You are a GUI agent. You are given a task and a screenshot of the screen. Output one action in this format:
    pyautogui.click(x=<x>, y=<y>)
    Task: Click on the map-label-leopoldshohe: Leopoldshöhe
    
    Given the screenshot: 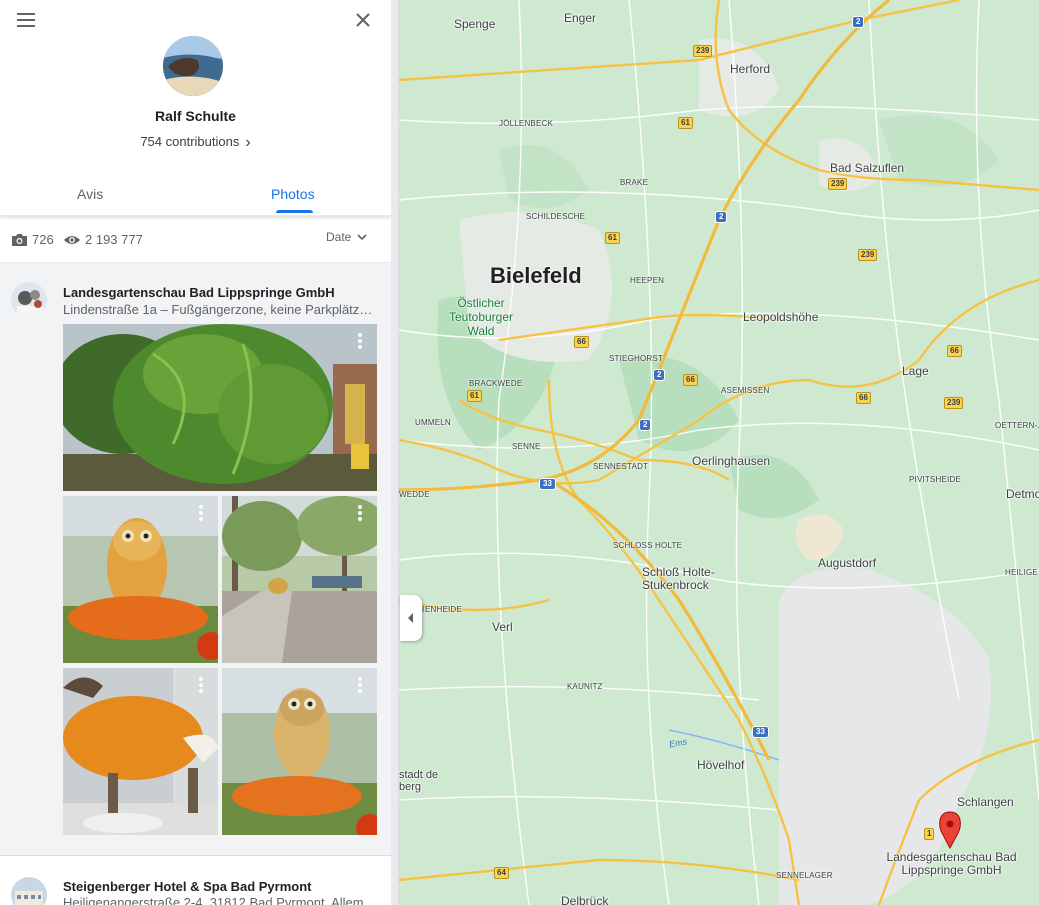 What is the action you would take?
    pyautogui.click(x=781, y=317)
    